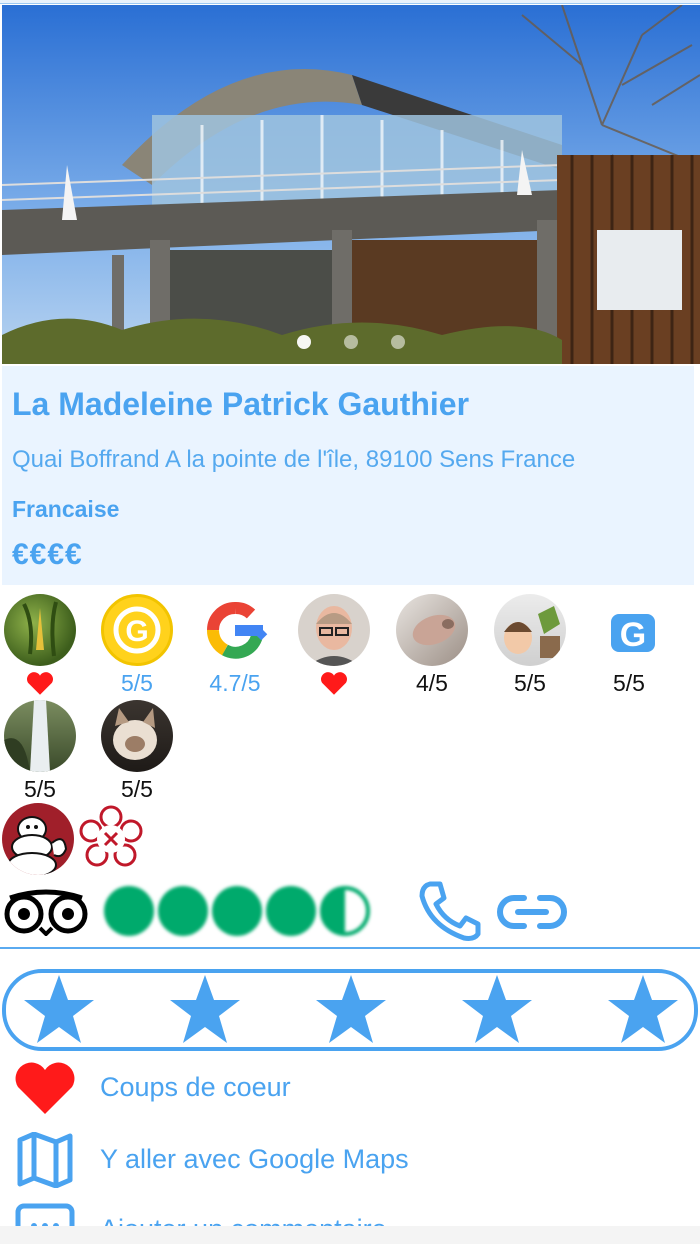  I want to click on tripadvisor-rating-bubbles, so click(237, 911).